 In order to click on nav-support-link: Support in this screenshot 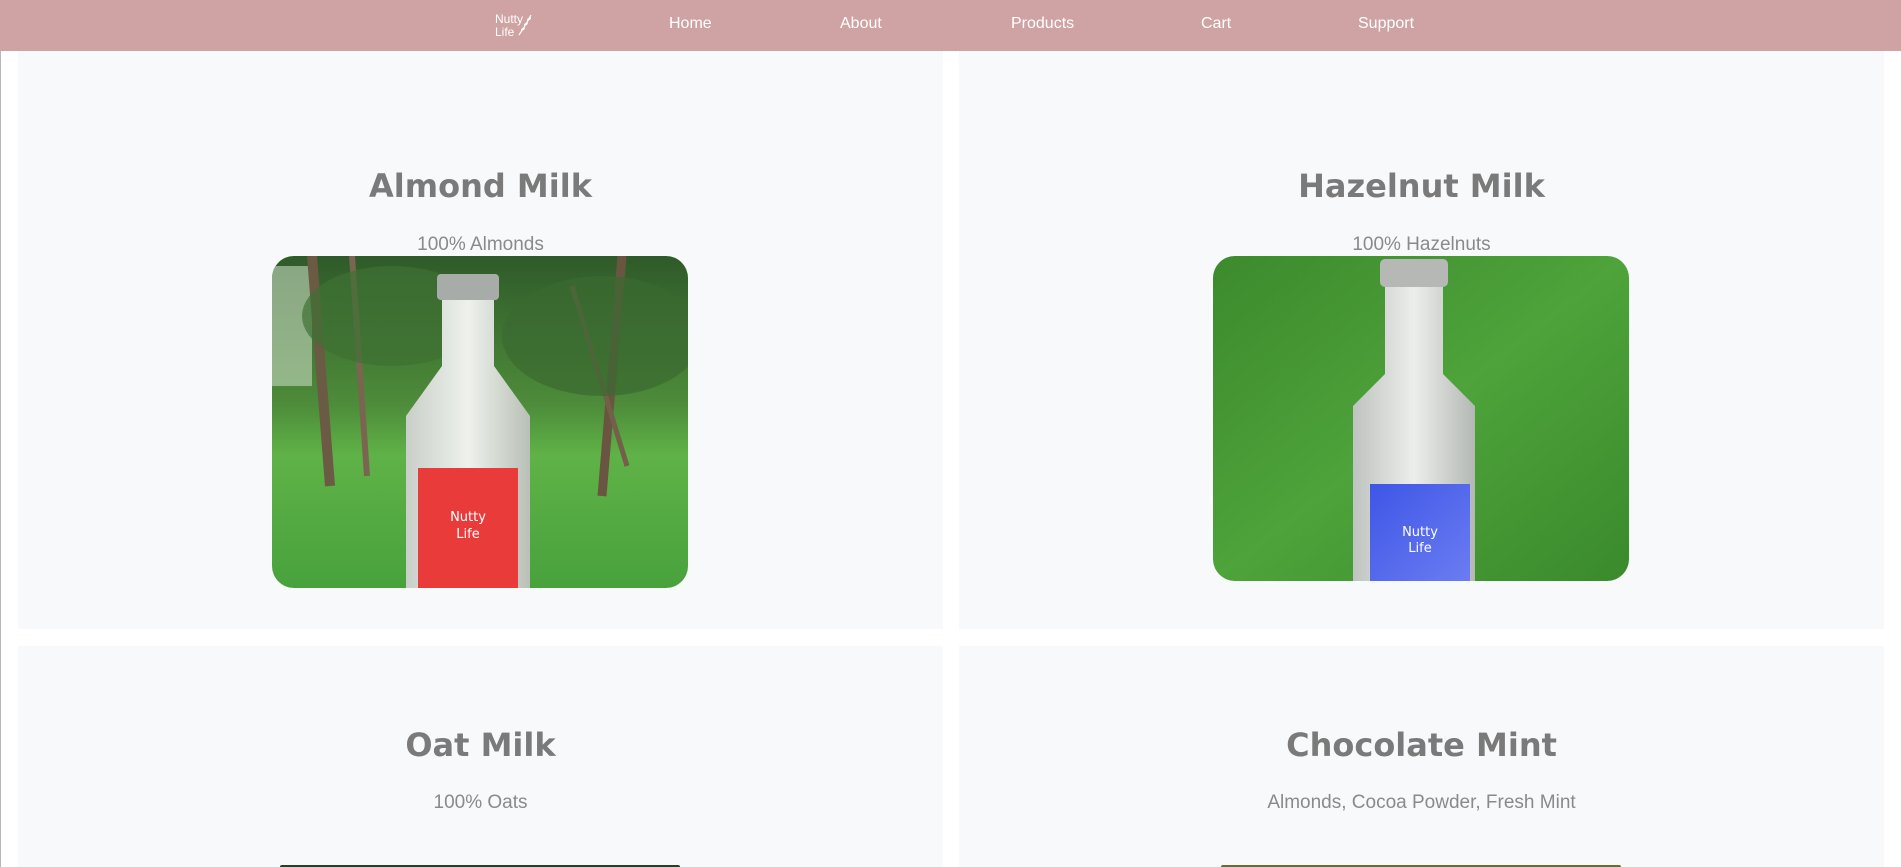, I will do `click(1386, 24)`.